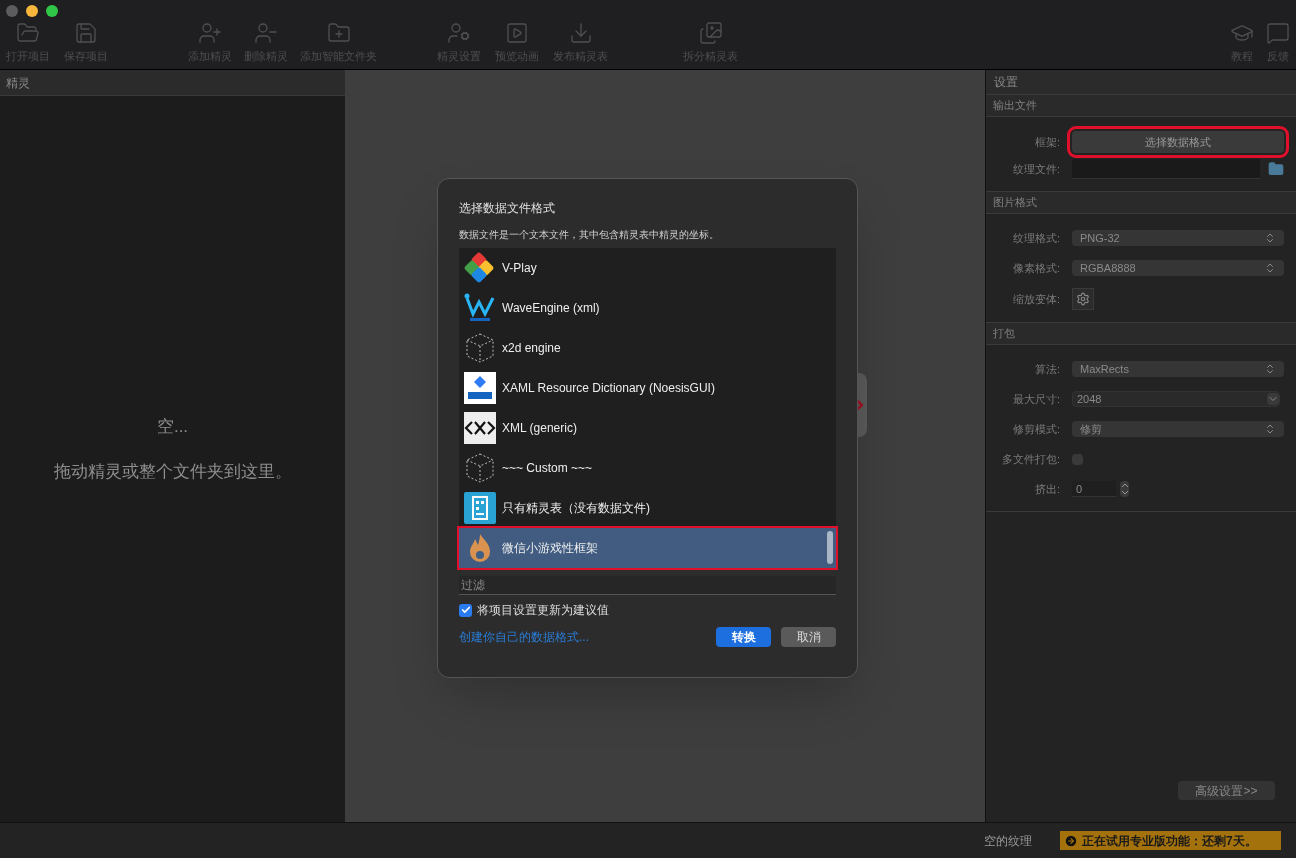 The height and width of the screenshot is (858, 1296). Describe the element at coordinates (172, 472) in the screenshot. I see `empty-hint: 拖动精灵或整个文件夹到这里。` at that location.